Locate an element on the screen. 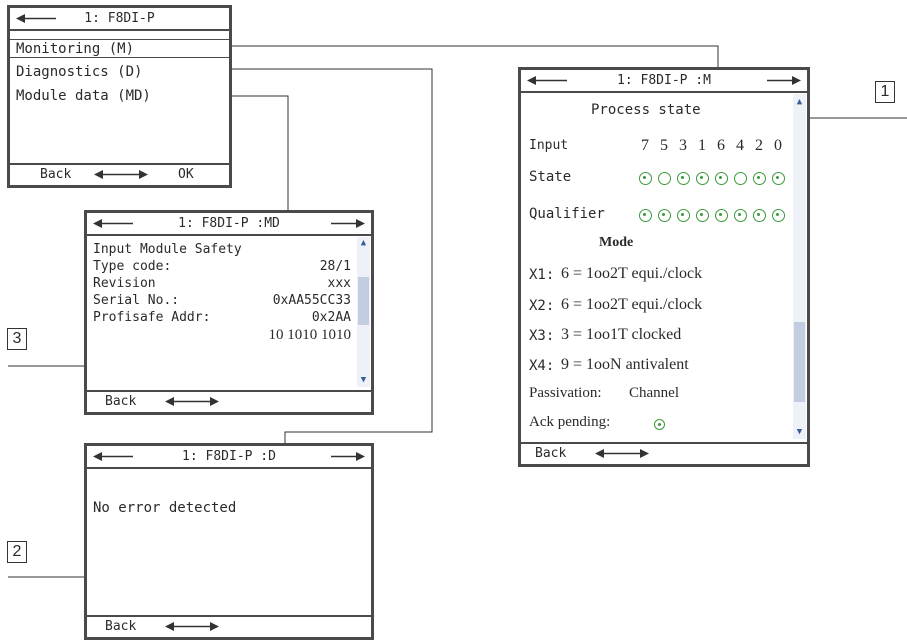 The width and height of the screenshot is (907, 644). m-title-bar: 1: F8DI-P :M is located at coordinates (664, 81).